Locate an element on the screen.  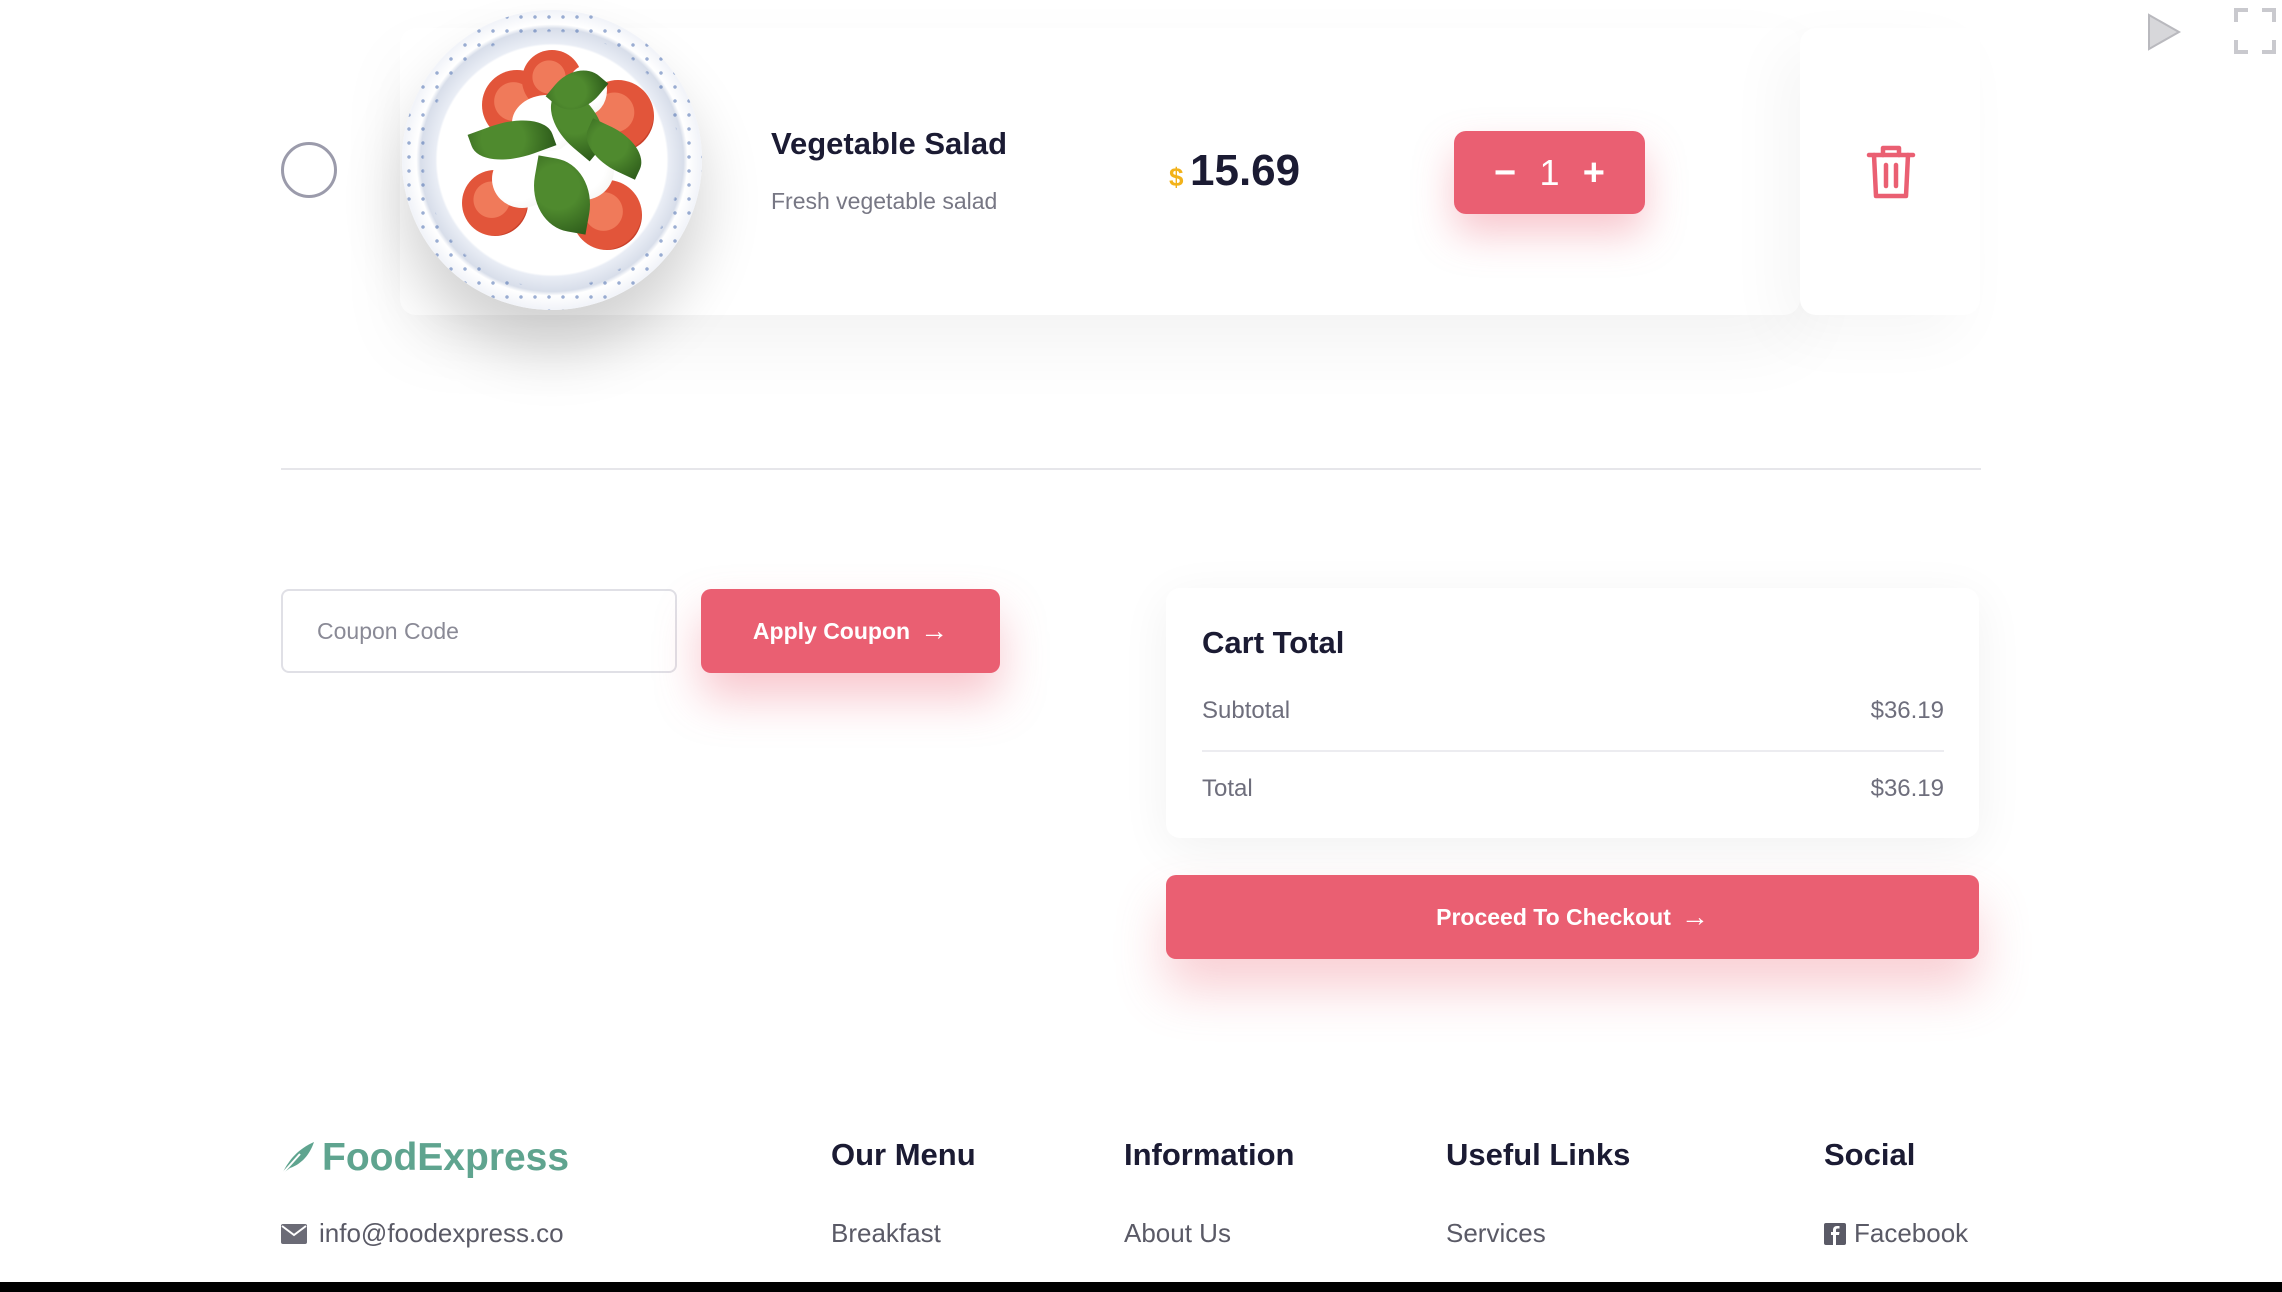
quantity-value: 1 is located at coordinates (1549, 172).